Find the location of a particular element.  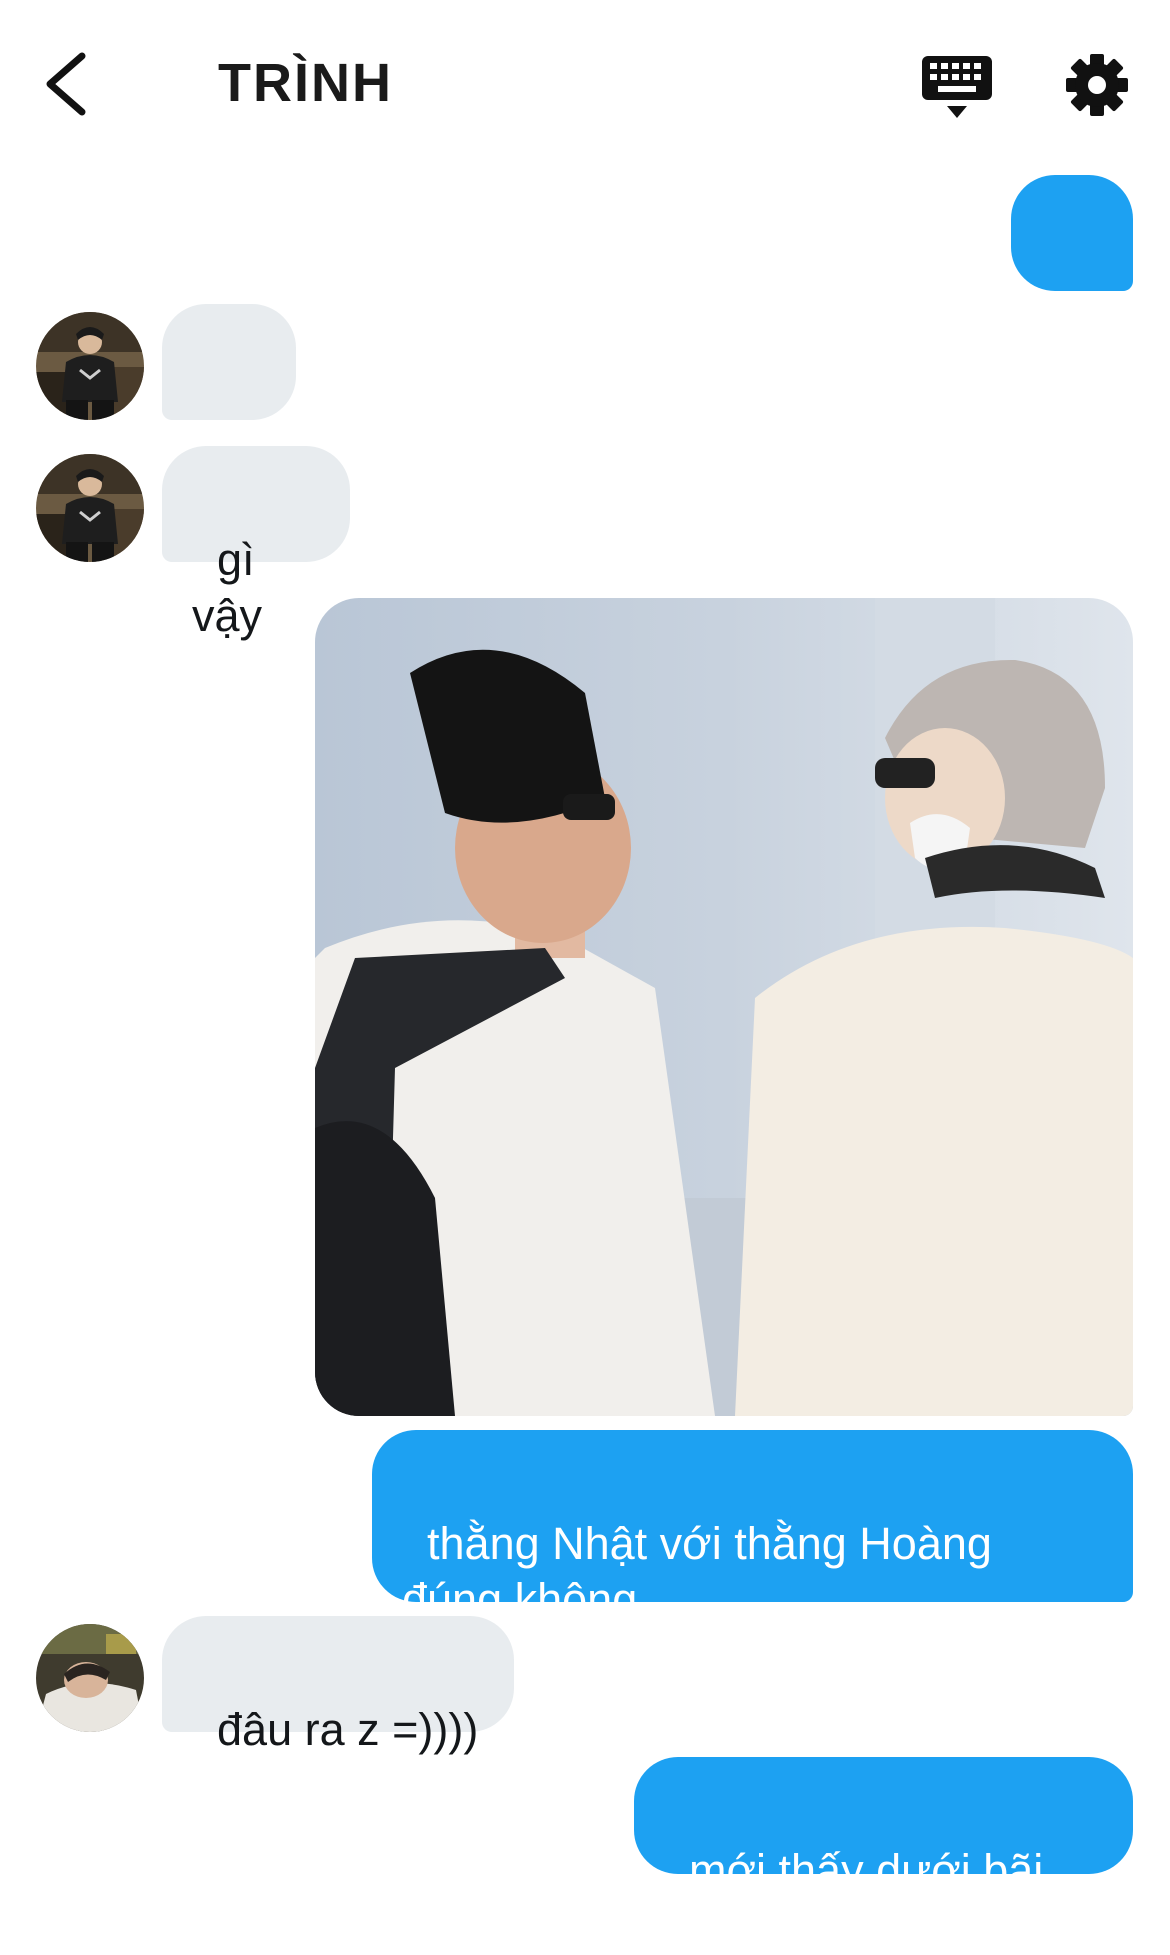

keyboard-button is located at coordinates (957, 87).